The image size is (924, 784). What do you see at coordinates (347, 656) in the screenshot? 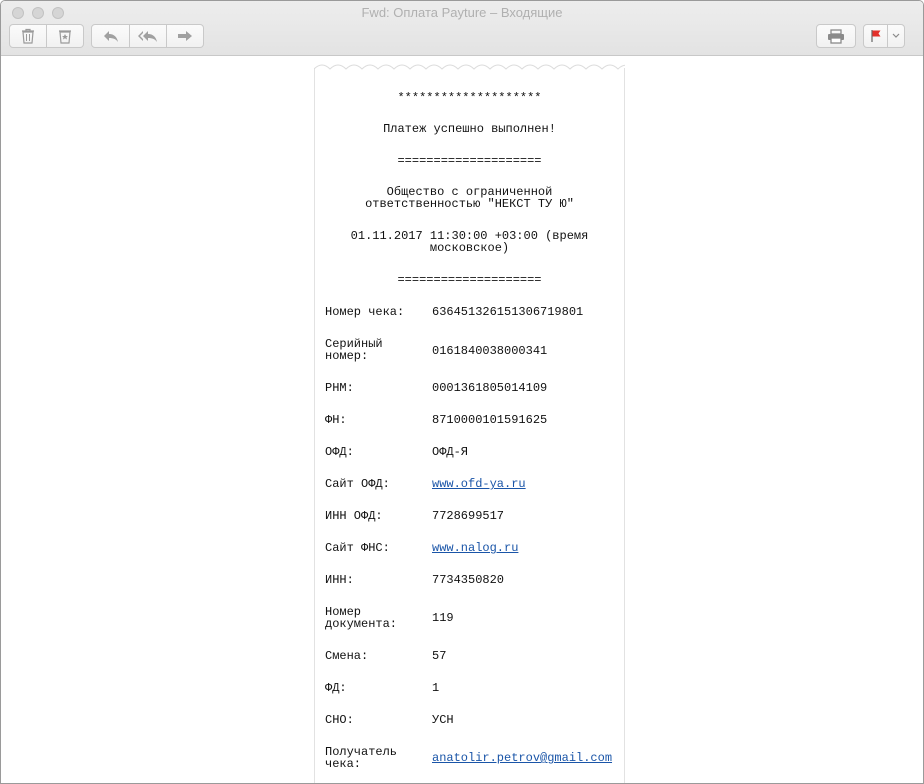
I see `receipt-label: Смена:` at bounding box center [347, 656].